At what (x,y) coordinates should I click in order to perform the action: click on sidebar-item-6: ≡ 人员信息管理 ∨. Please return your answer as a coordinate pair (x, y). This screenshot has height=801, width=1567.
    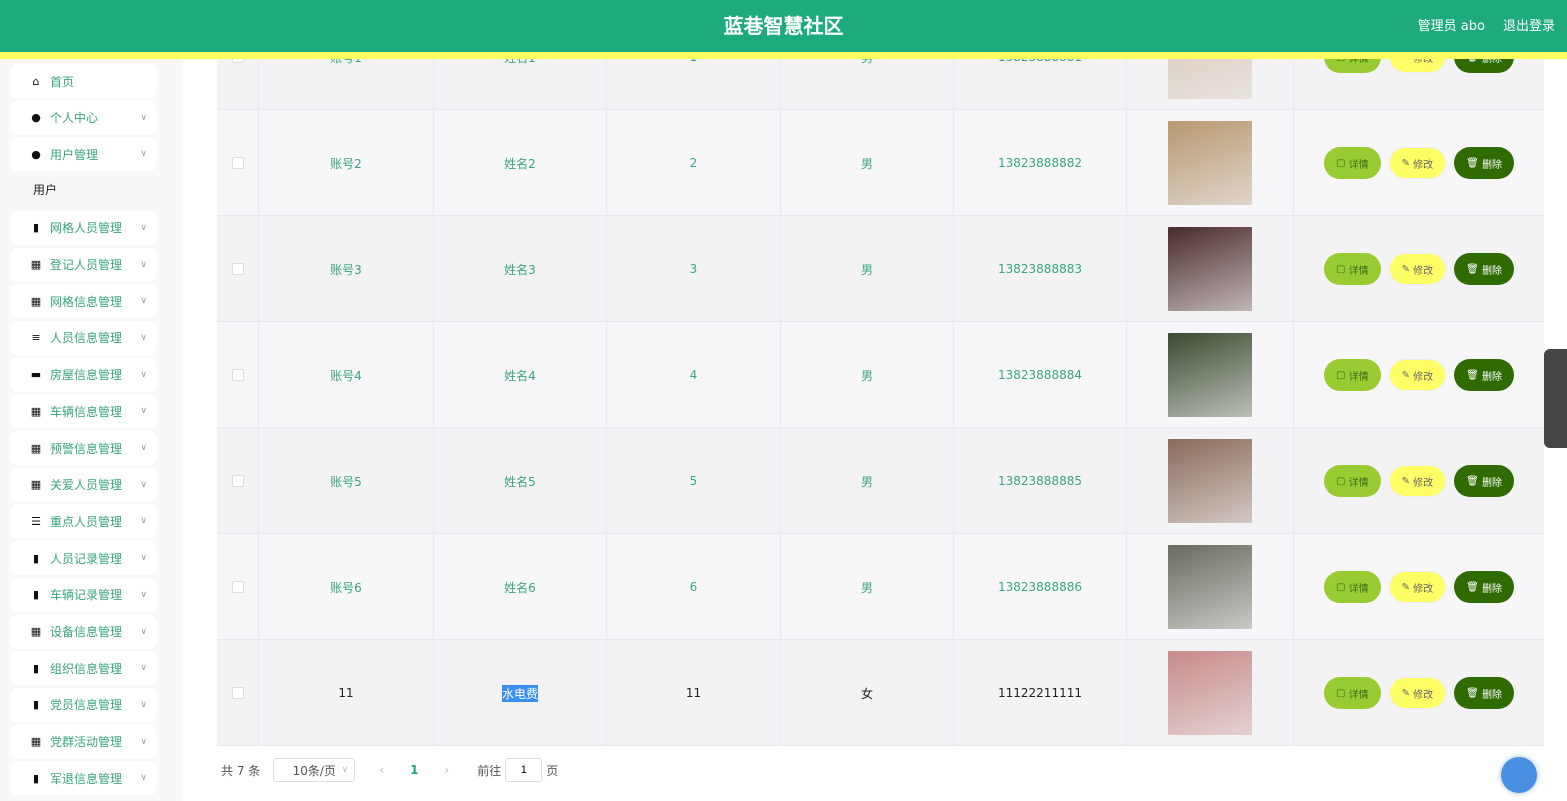
    Looking at the image, I should click on (83, 337).